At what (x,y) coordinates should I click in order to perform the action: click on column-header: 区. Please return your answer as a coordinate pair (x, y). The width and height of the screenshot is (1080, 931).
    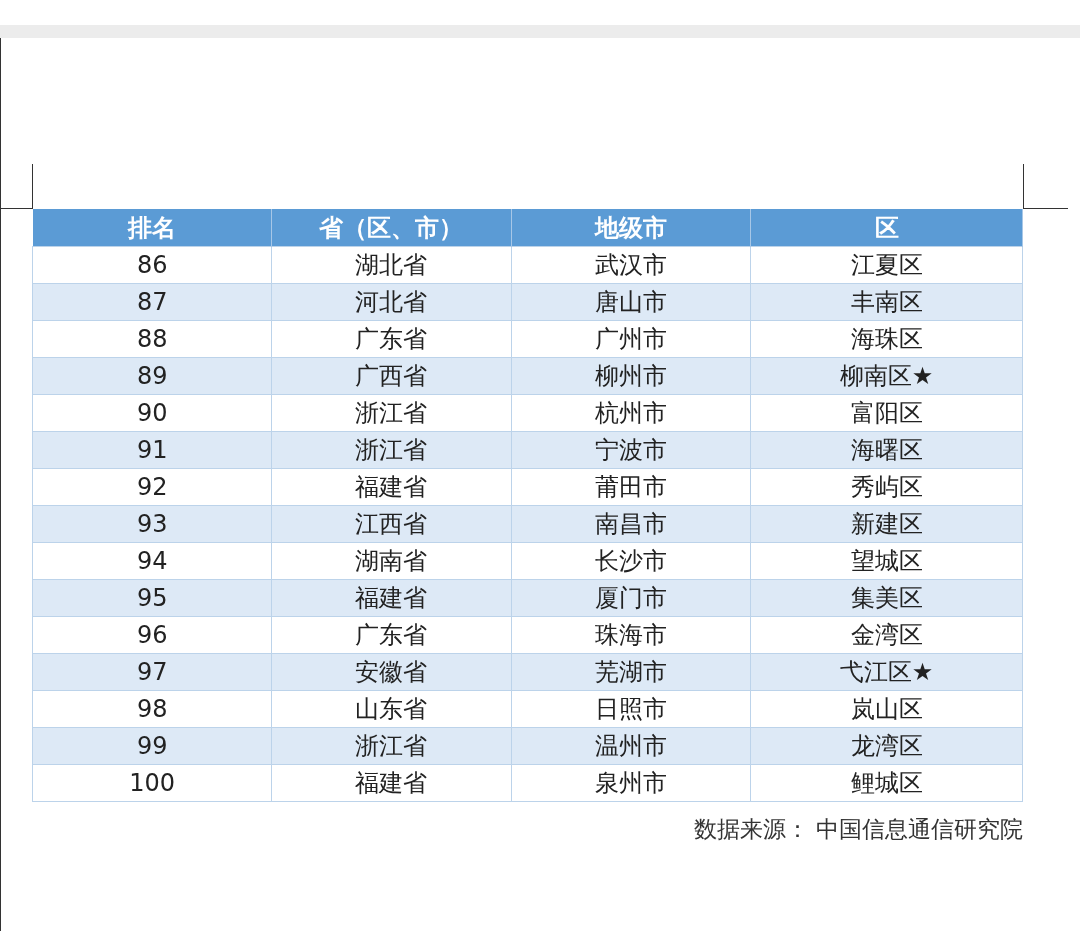
    Looking at the image, I should click on (886, 228).